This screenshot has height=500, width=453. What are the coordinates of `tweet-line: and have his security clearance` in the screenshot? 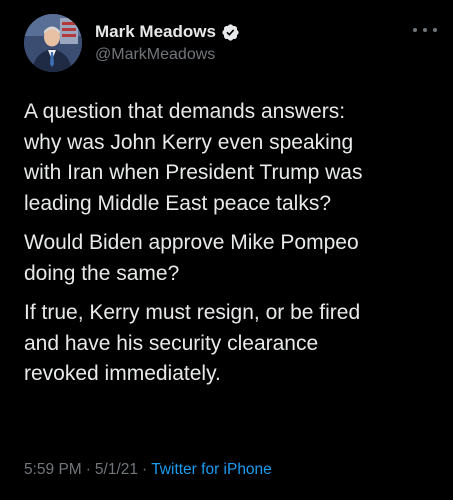 It's located at (171, 343).